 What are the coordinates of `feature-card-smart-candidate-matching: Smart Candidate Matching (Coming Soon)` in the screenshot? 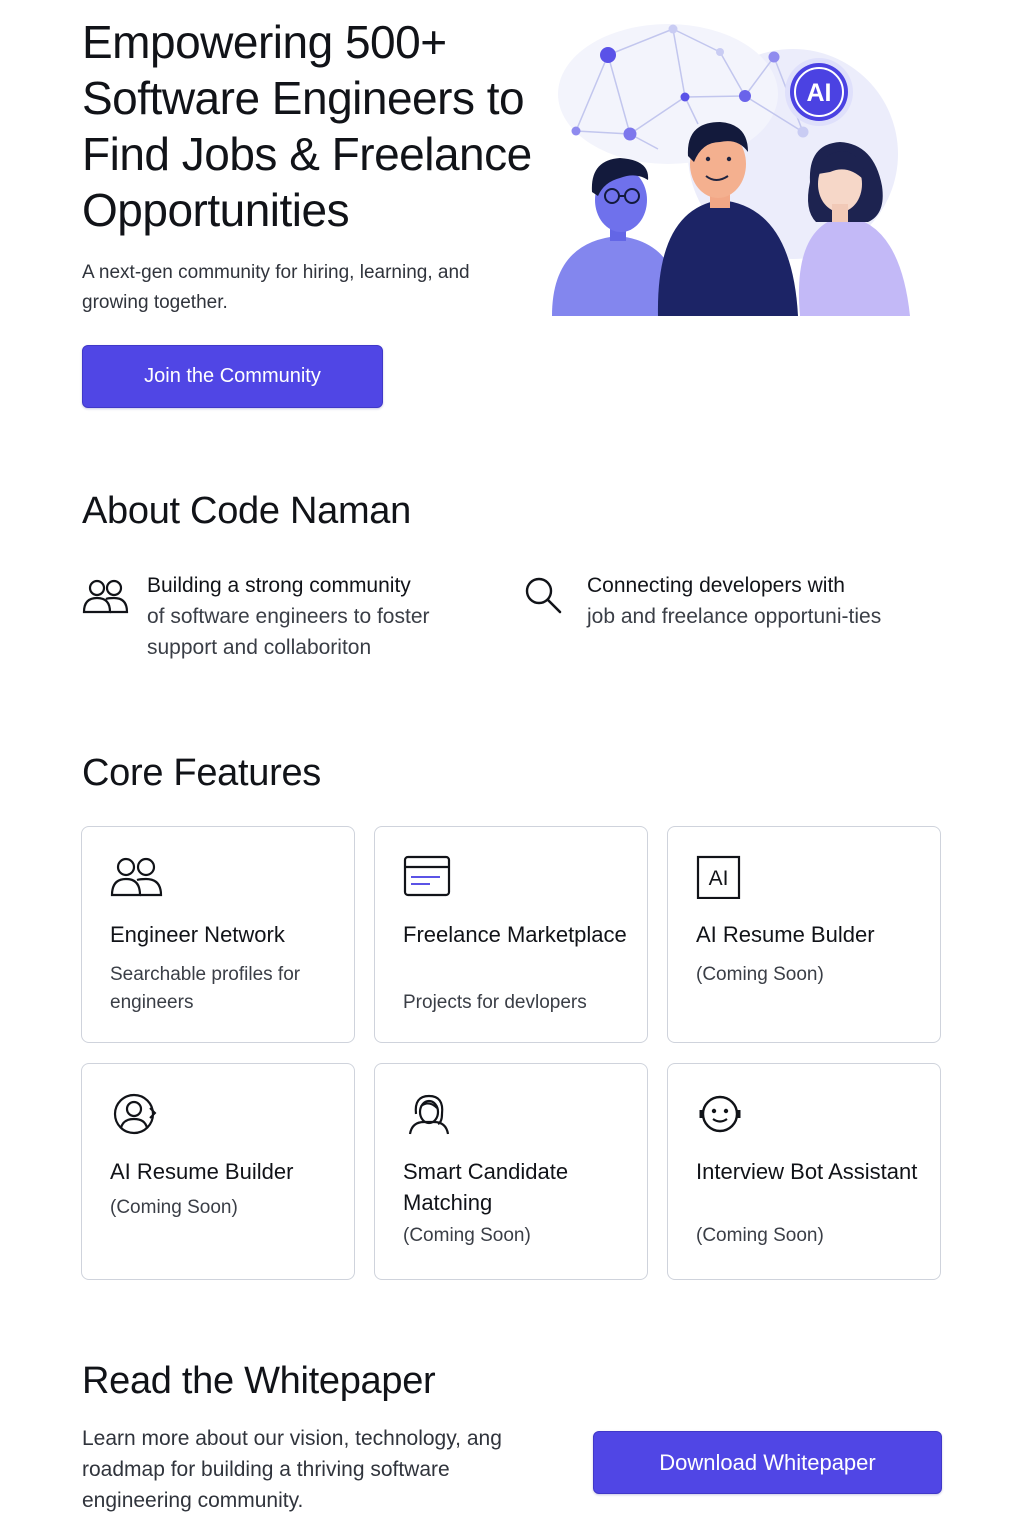 It's located at (511, 1171).